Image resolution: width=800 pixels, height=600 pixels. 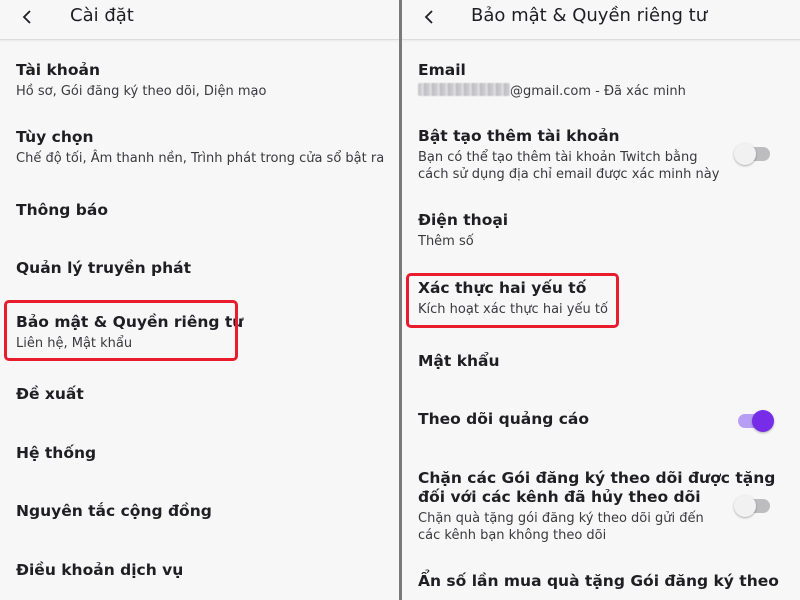 I want to click on item-title: Điều khoản dịch vụ, so click(x=100, y=570).